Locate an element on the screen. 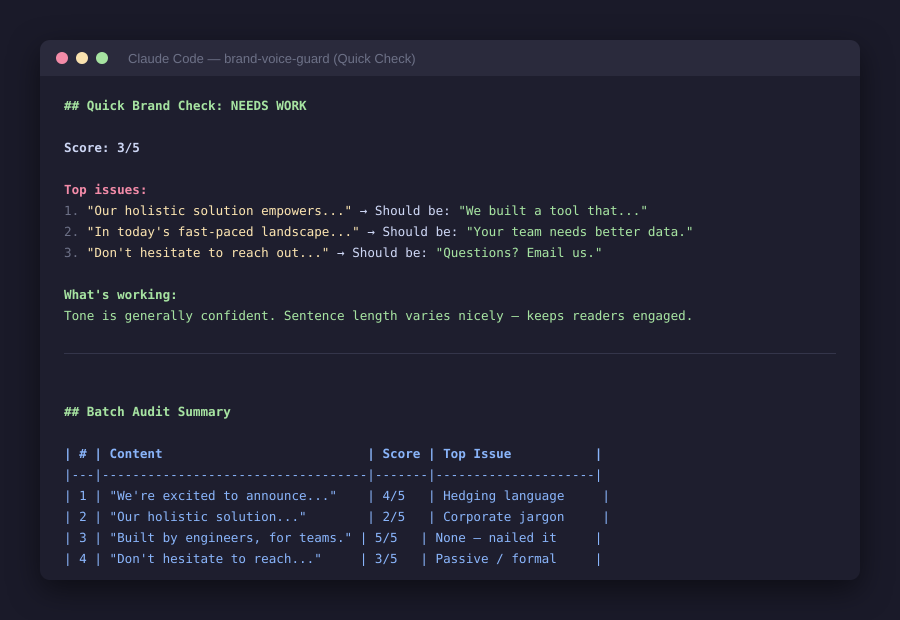 The width and height of the screenshot is (900, 620). table-rule-line: |---|-----------------------------------|-------|---------------------| is located at coordinates (334, 475).